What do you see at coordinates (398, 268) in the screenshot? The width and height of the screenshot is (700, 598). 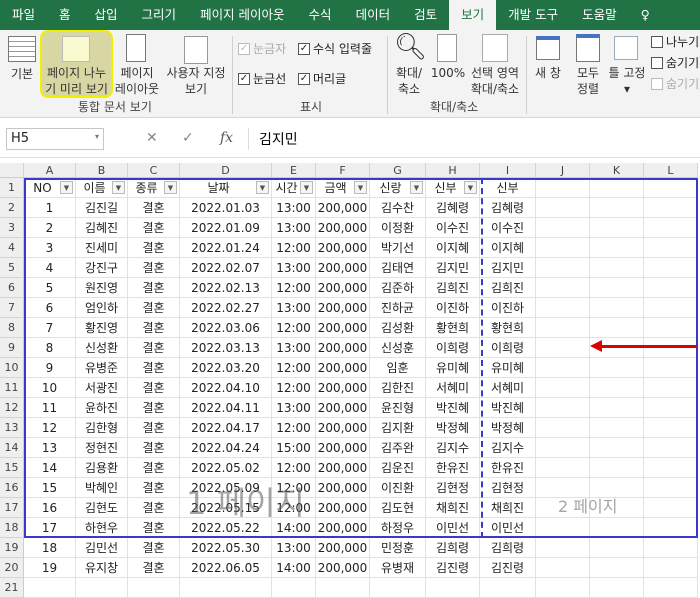 I see `cell: 김태연` at bounding box center [398, 268].